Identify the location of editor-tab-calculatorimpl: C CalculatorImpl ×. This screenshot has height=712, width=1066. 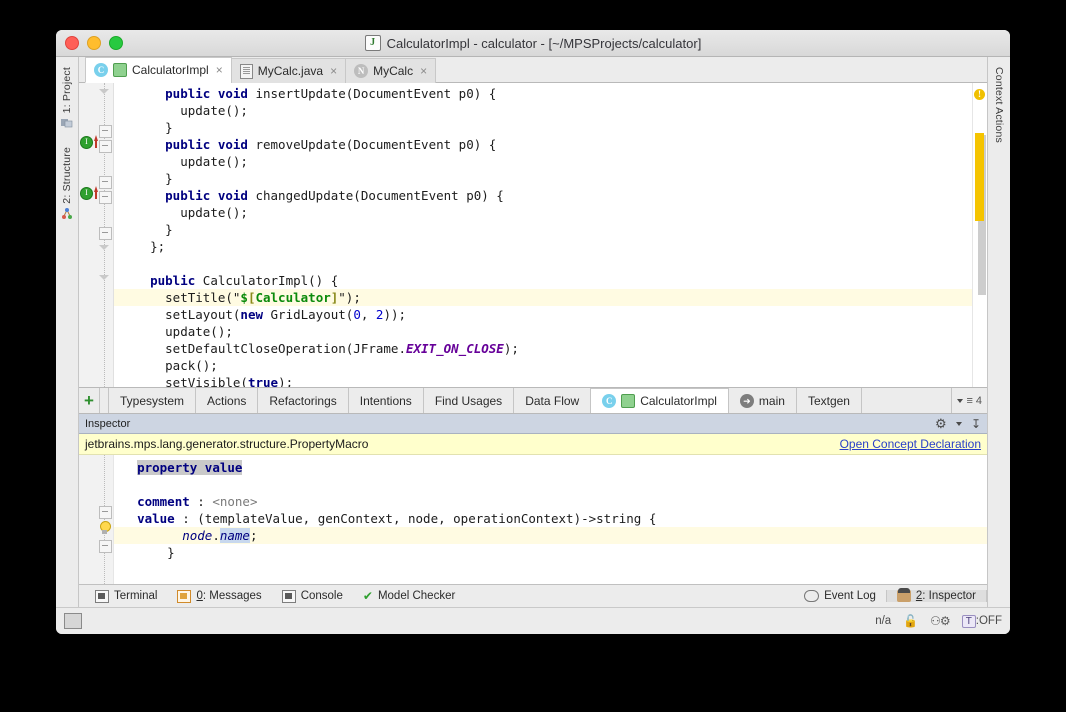
(158, 70).